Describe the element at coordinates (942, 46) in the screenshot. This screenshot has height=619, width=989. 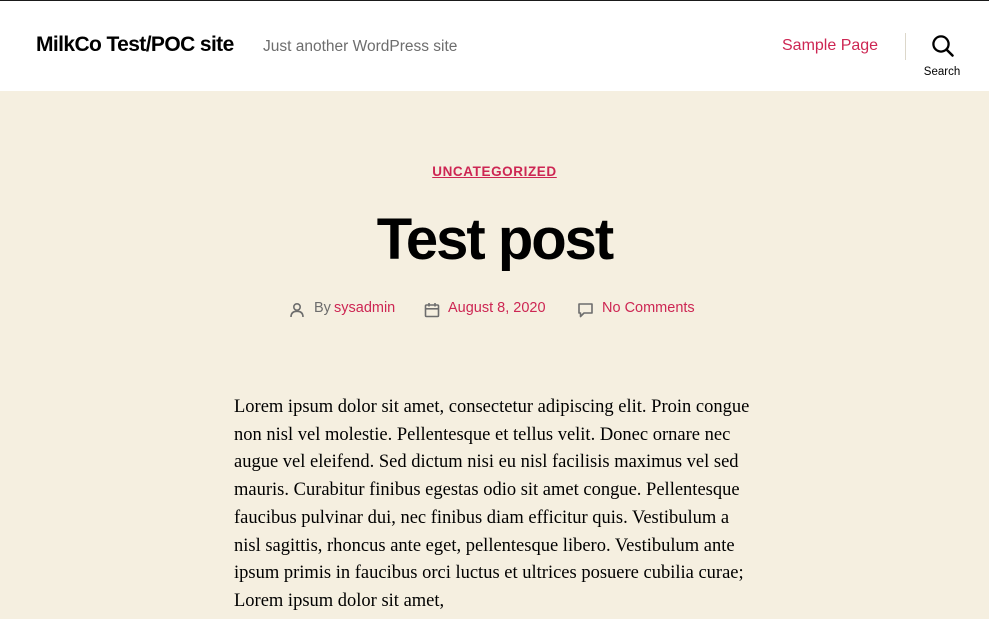
I see `search-icon` at that location.